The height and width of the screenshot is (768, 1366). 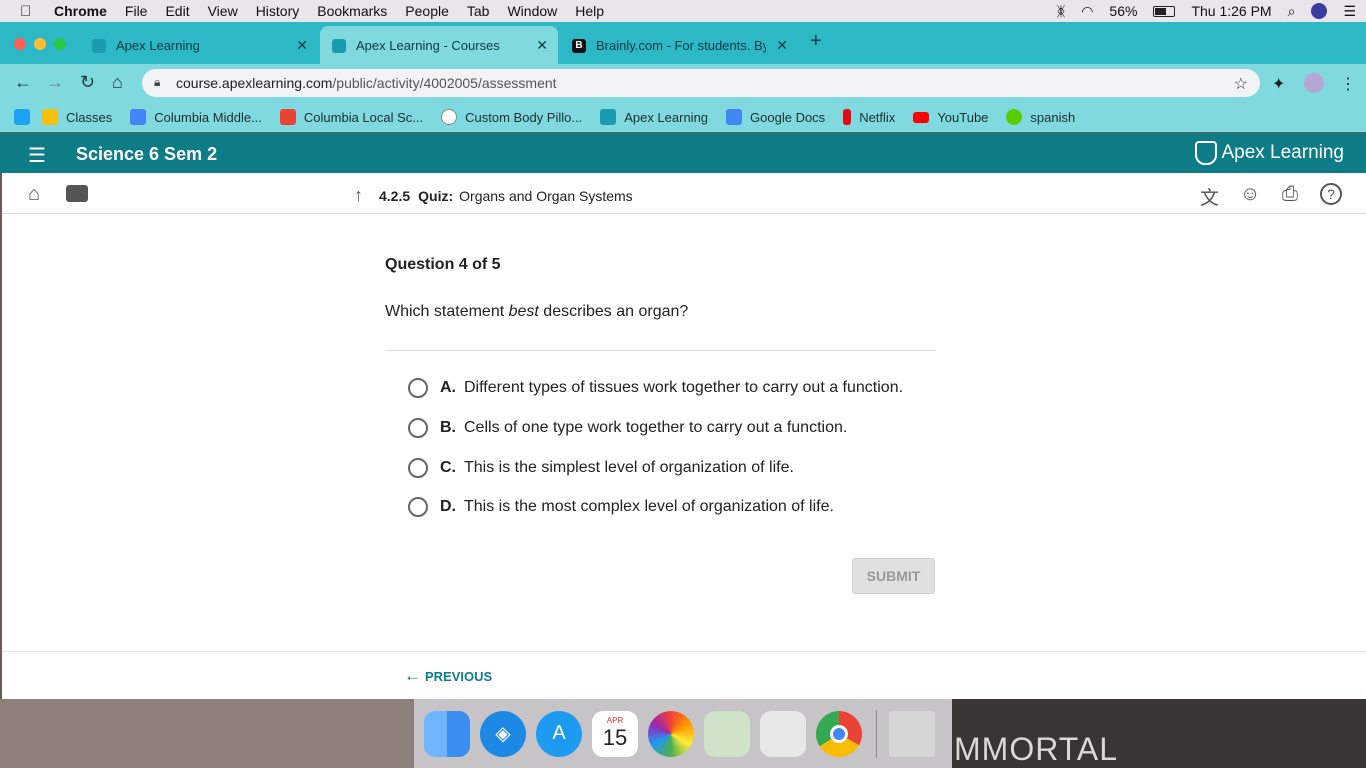 What do you see at coordinates (684, 651) in the screenshot?
I see `footer-divider` at bounding box center [684, 651].